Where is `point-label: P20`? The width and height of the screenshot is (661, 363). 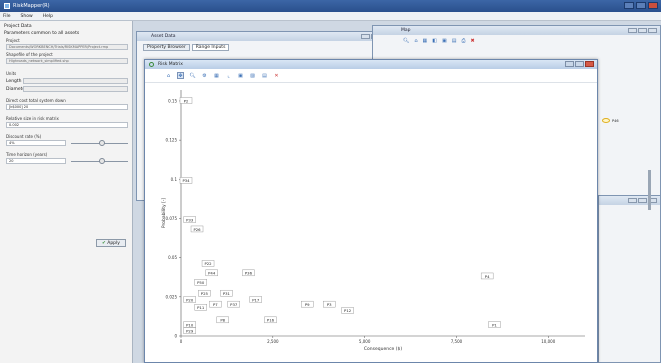 point-label: P20 is located at coordinates (190, 299).